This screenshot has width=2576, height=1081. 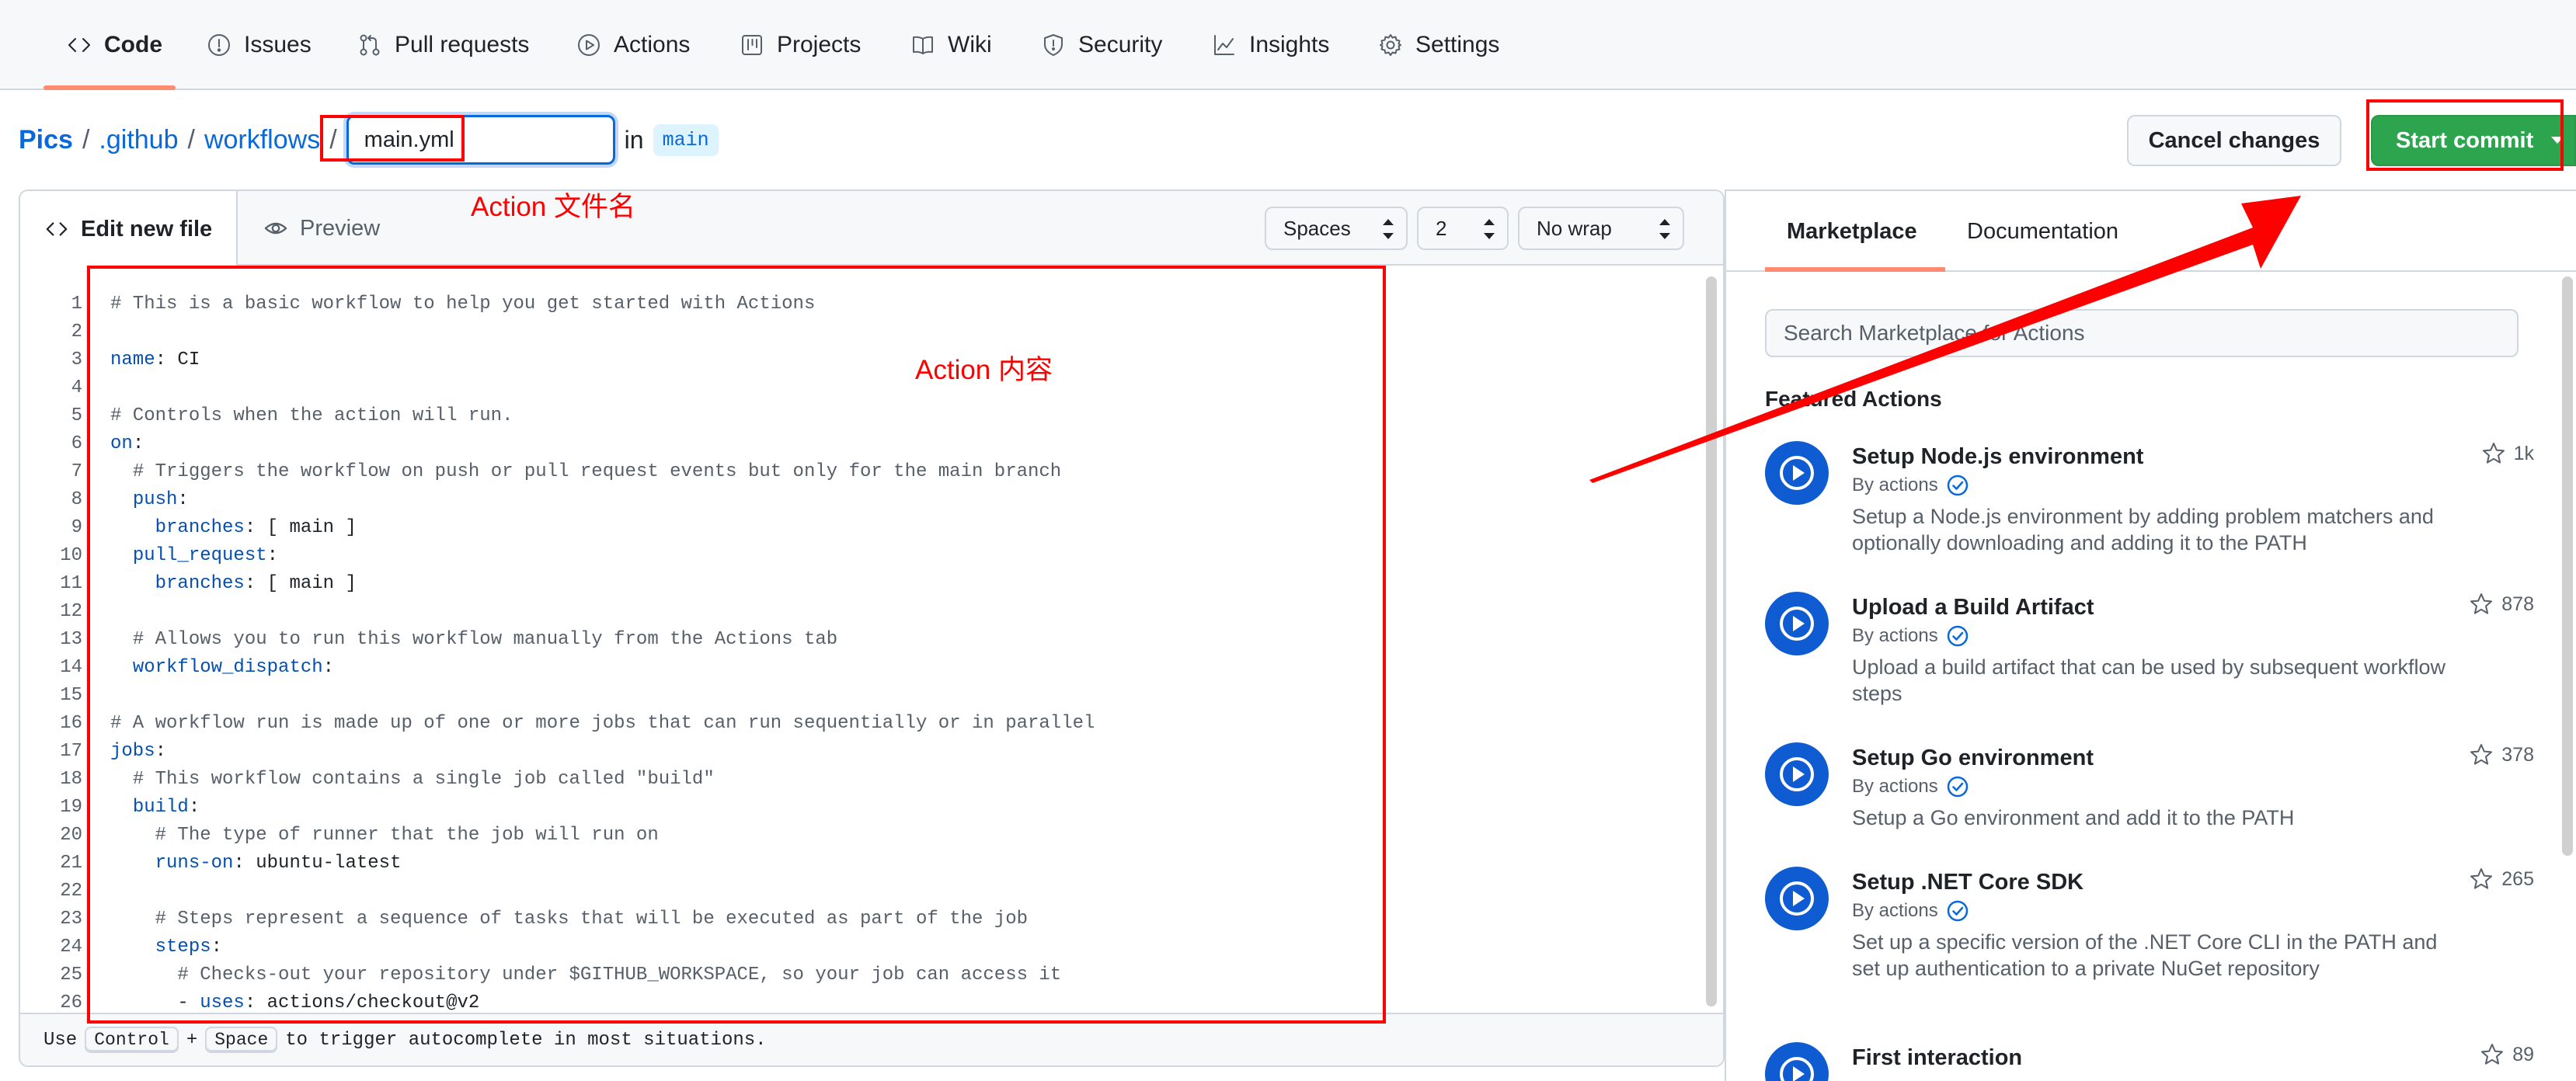 What do you see at coordinates (76, 304) in the screenshot?
I see `line-number: 1` at bounding box center [76, 304].